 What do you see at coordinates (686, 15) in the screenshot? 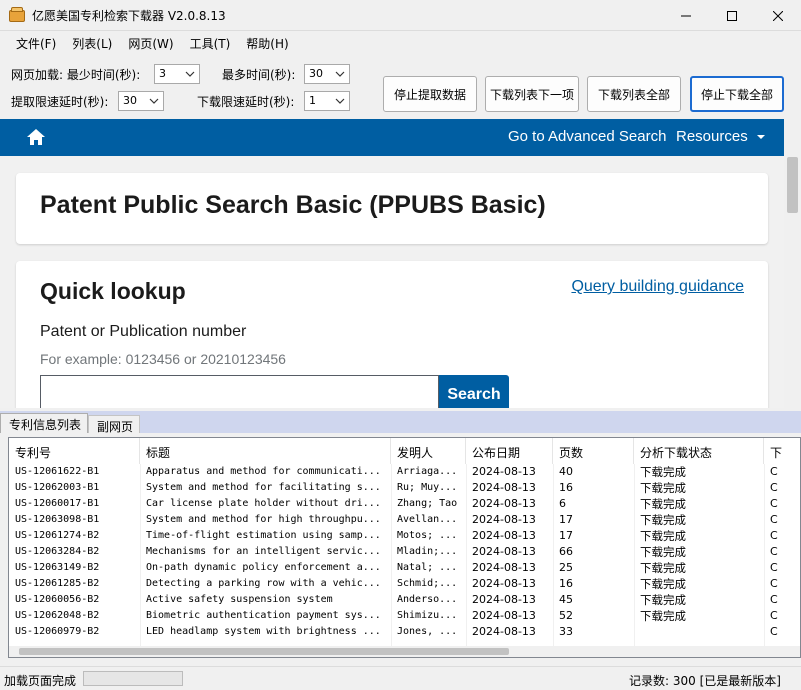
I see `minimize-button` at bounding box center [686, 15].